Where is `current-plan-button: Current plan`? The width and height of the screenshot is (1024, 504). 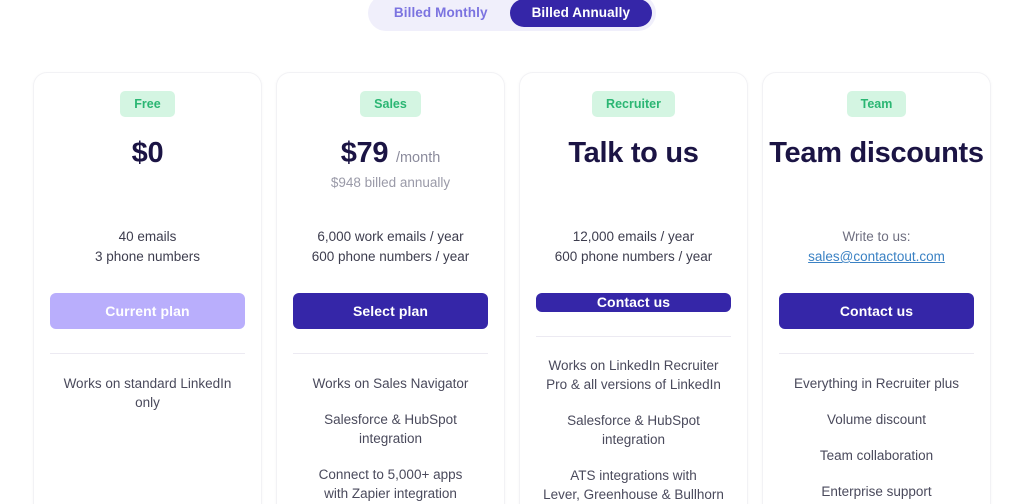 current-plan-button: Current plan is located at coordinates (147, 311).